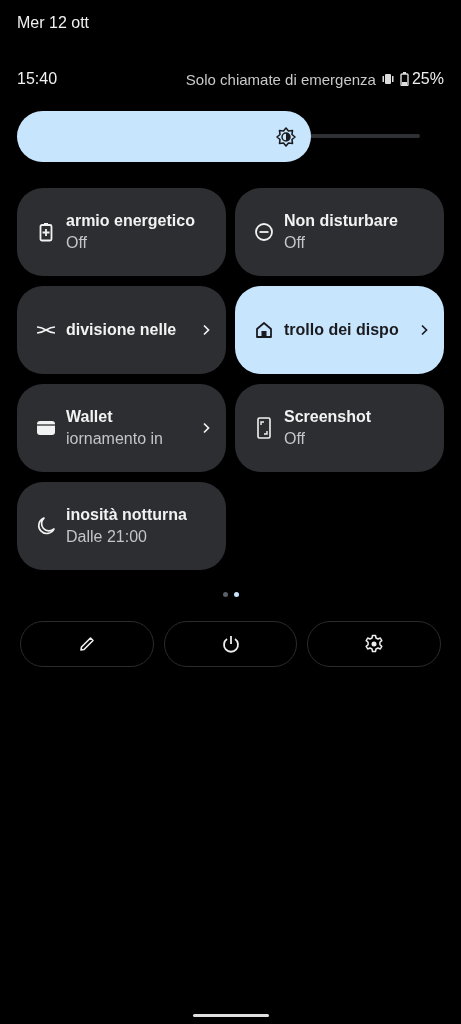  I want to click on battery-icon, so click(404, 79).